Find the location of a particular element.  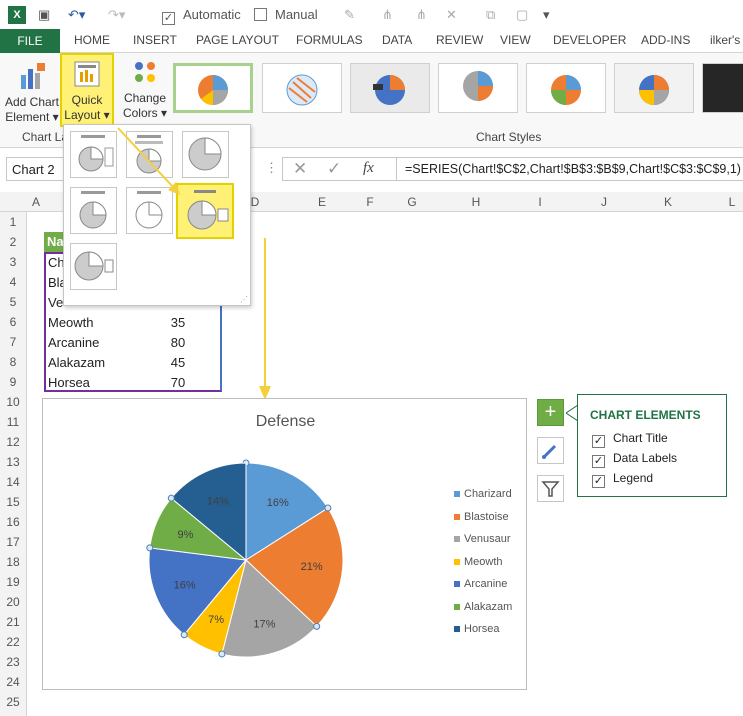

column-header-j: J is located at coordinates (604, 202).